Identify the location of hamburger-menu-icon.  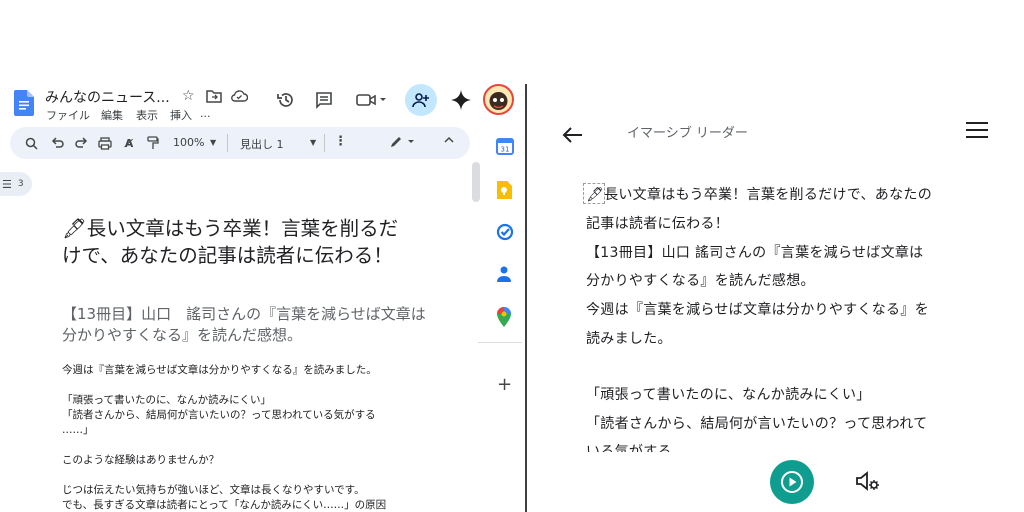
(977, 130).